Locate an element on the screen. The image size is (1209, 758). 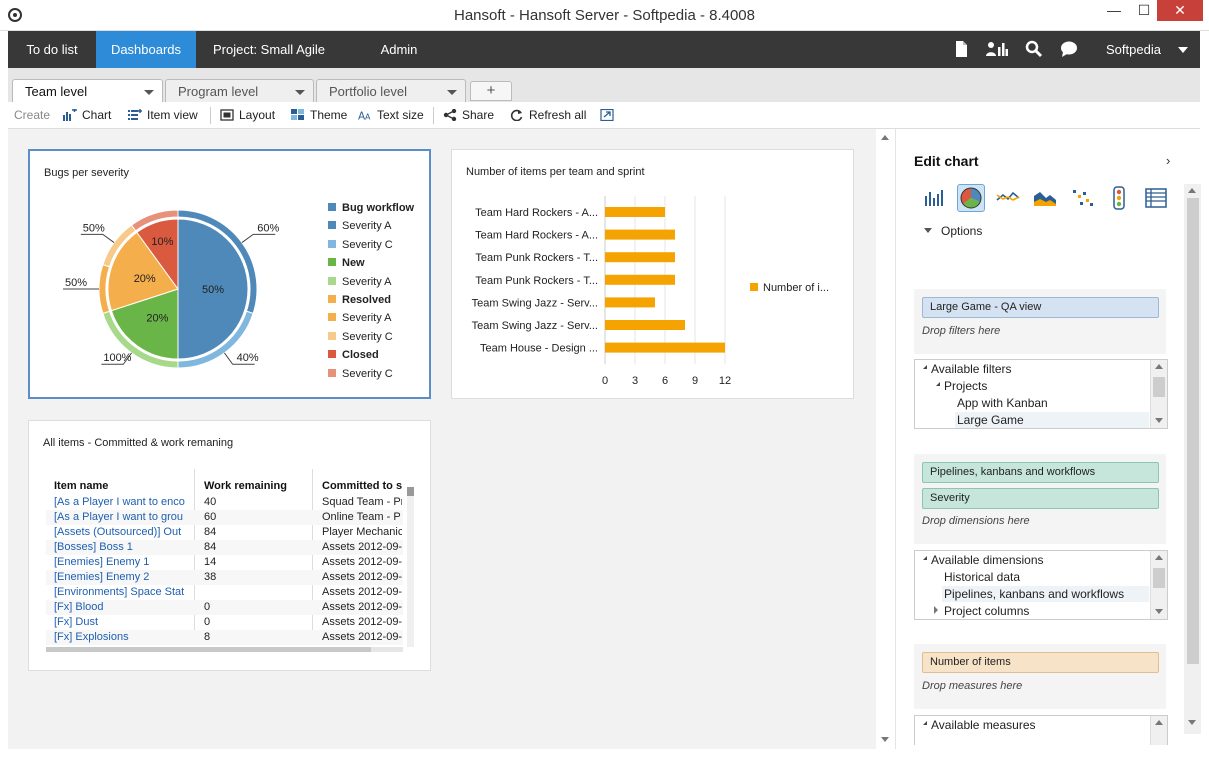
filter-chip: Large Game - QA view is located at coordinates (1040, 307).